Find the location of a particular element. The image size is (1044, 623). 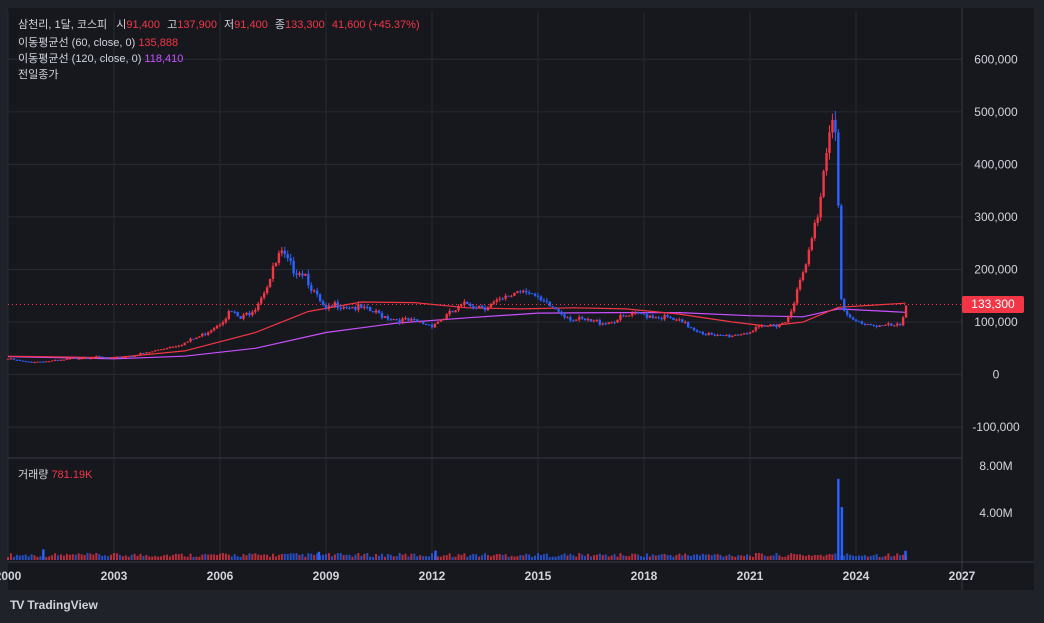

close-value: 133,300 is located at coordinates (305, 25).